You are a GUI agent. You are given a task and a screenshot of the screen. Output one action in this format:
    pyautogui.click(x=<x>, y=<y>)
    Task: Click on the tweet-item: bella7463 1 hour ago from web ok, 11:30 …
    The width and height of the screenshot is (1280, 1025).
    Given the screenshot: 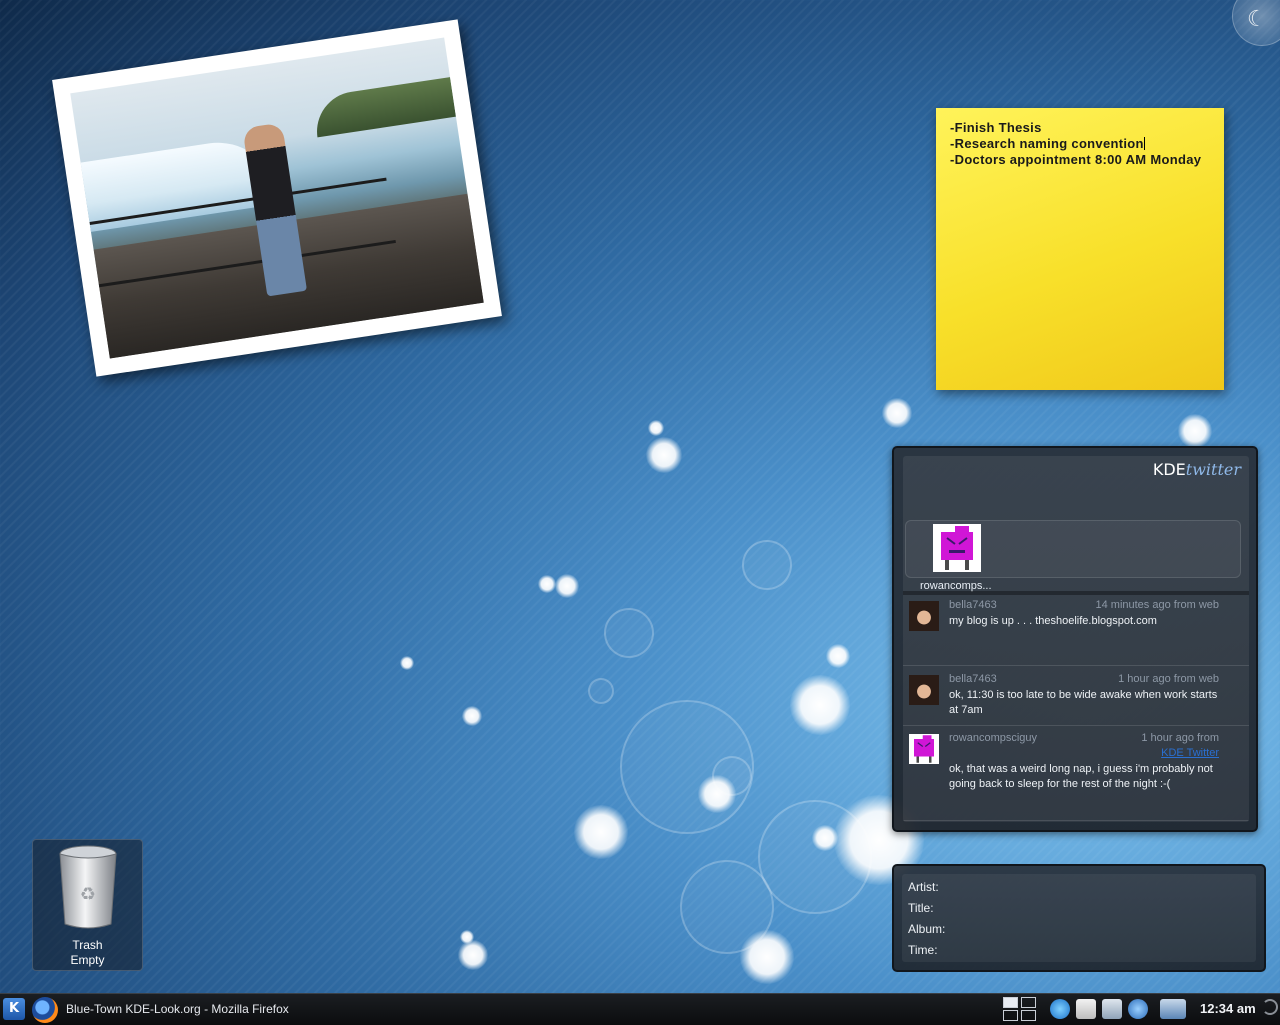 What is the action you would take?
    pyautogui.click(x=1076, y=697)
    